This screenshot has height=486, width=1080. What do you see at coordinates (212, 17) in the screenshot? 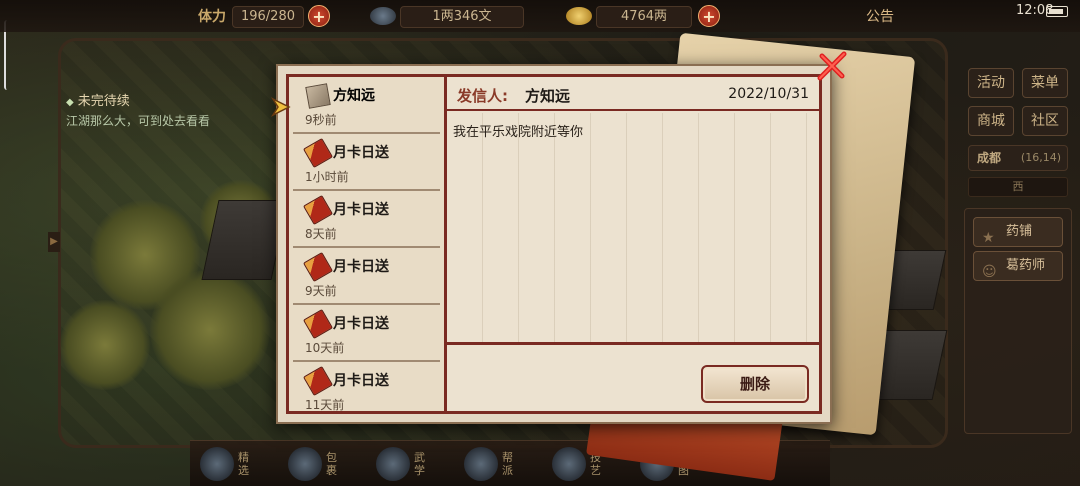
I see `stamina-label: 体力` at bounding box center [212, 17].